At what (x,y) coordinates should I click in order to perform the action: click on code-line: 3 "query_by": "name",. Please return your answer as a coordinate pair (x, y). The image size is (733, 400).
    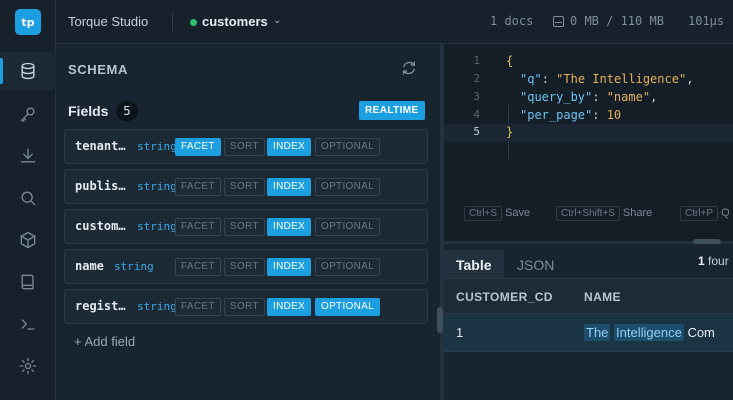
    Looking at the image, I should click on (588, 98).